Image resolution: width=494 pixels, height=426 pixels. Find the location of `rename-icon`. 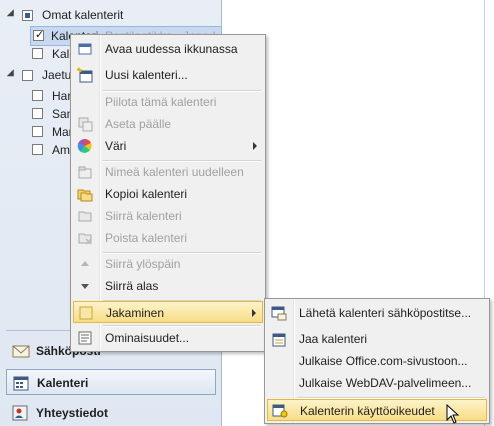

rename-icon is located at coordinates (85, 172).